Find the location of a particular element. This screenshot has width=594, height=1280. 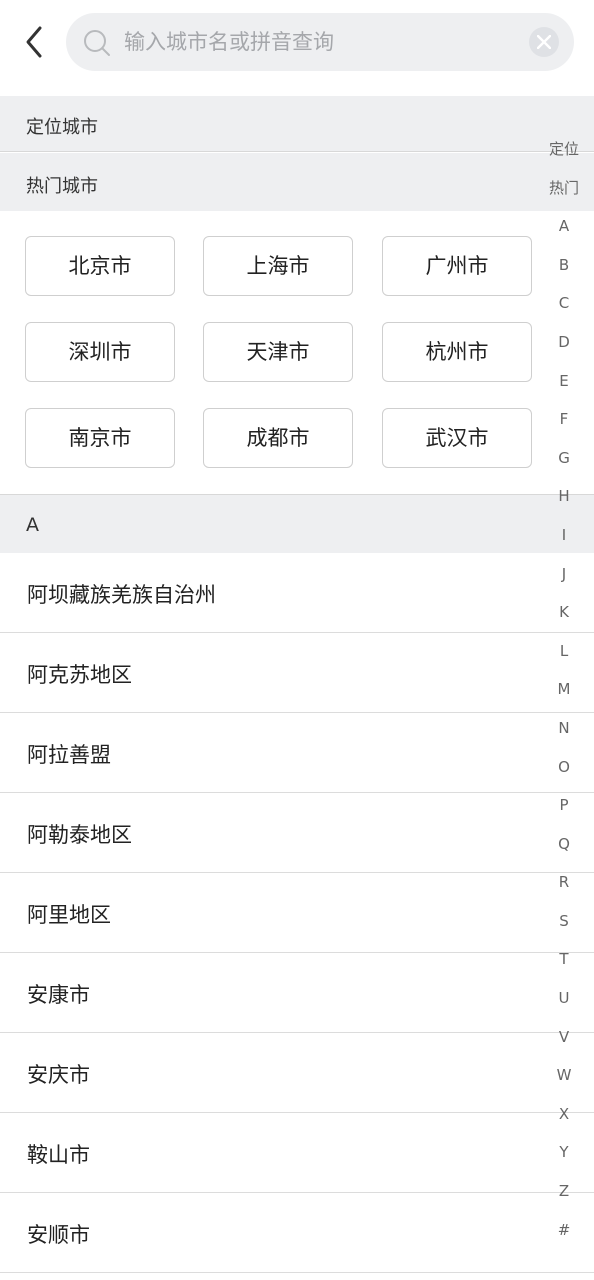

index-item: Q is located at coordinates (564, 844).